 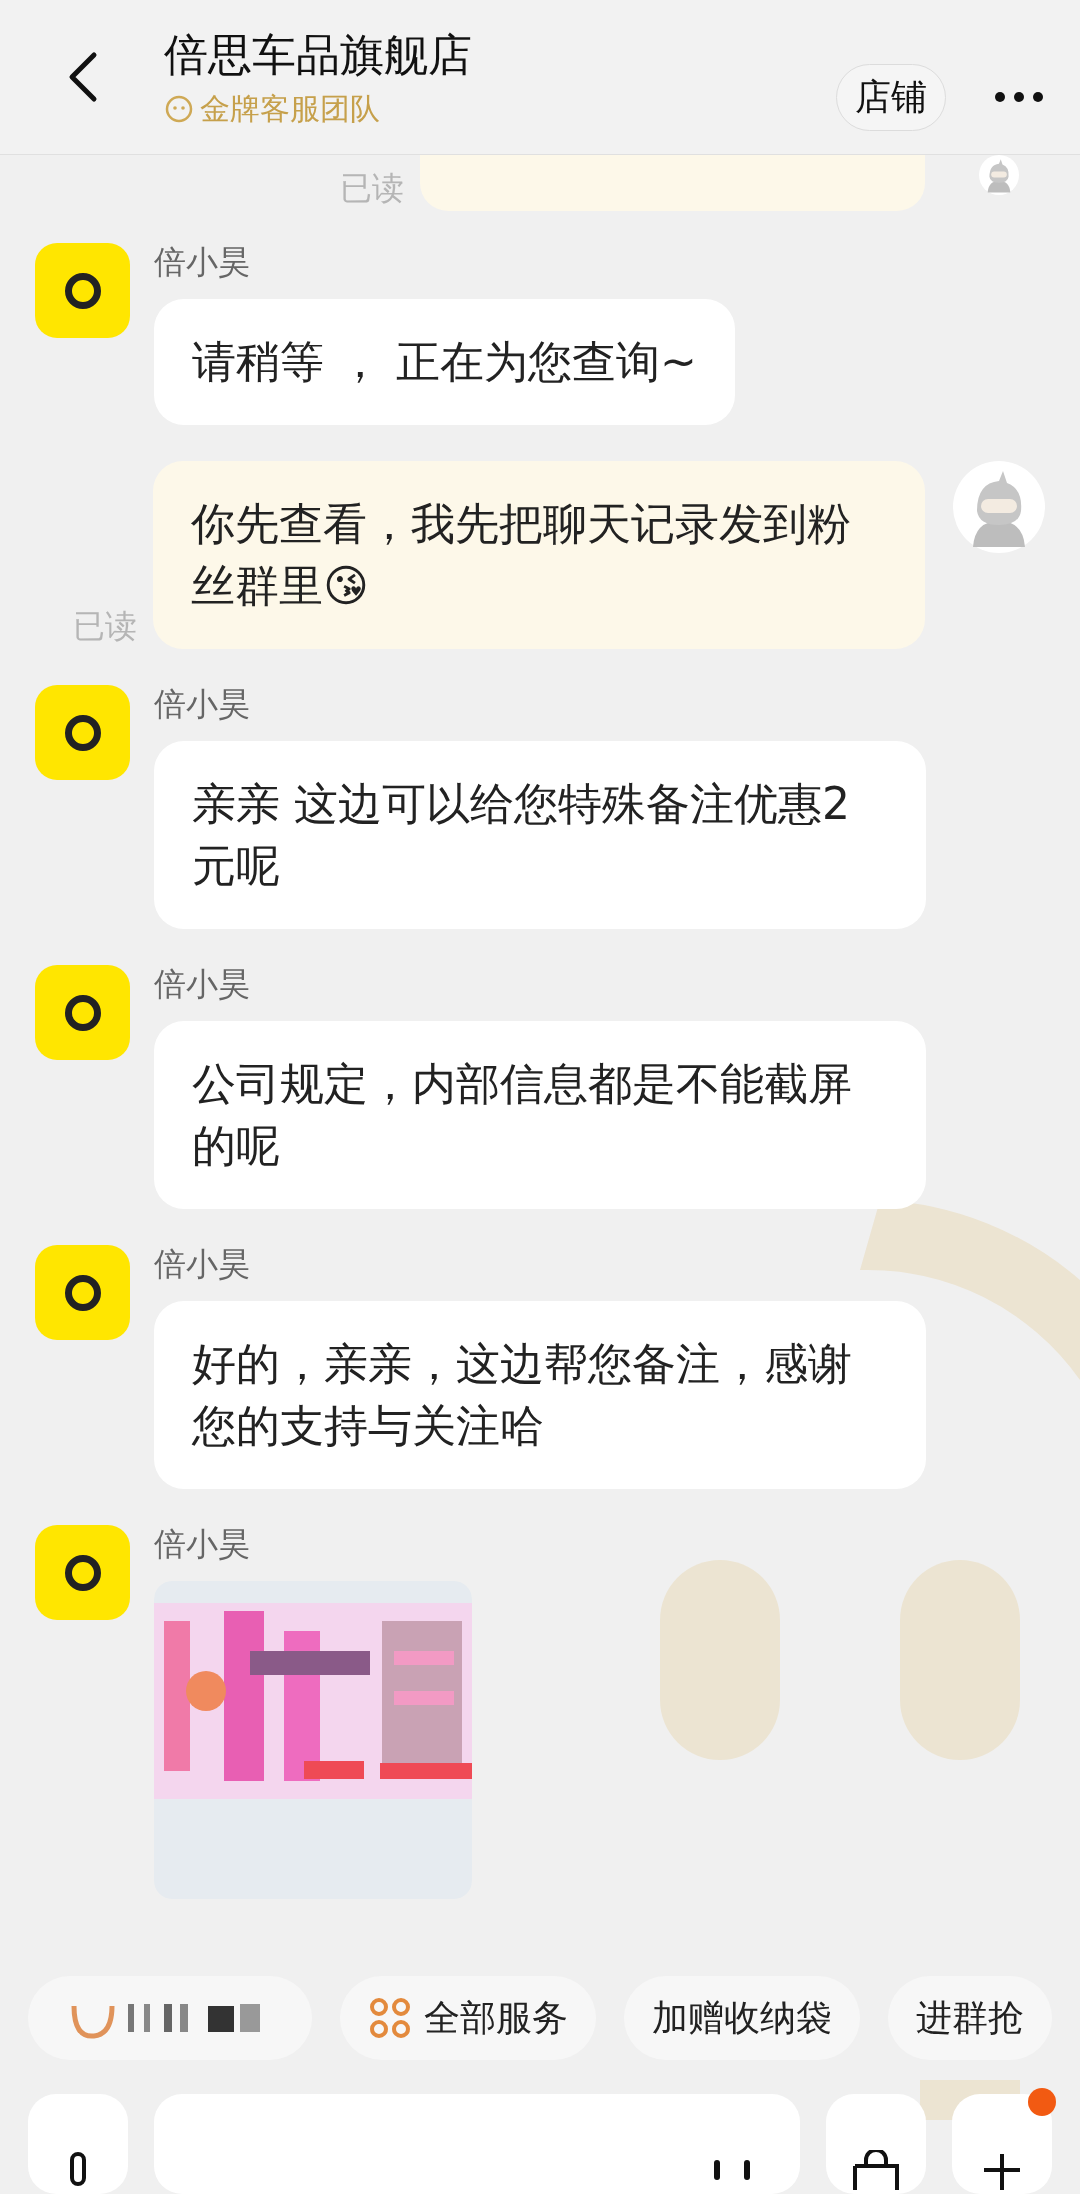 What do you see at coordinates (540, 1115) in the screenshot?
I see `message-bubble: 公司规定，内部信息都是不能截屏的呢` at bounding box center [540, 1115].